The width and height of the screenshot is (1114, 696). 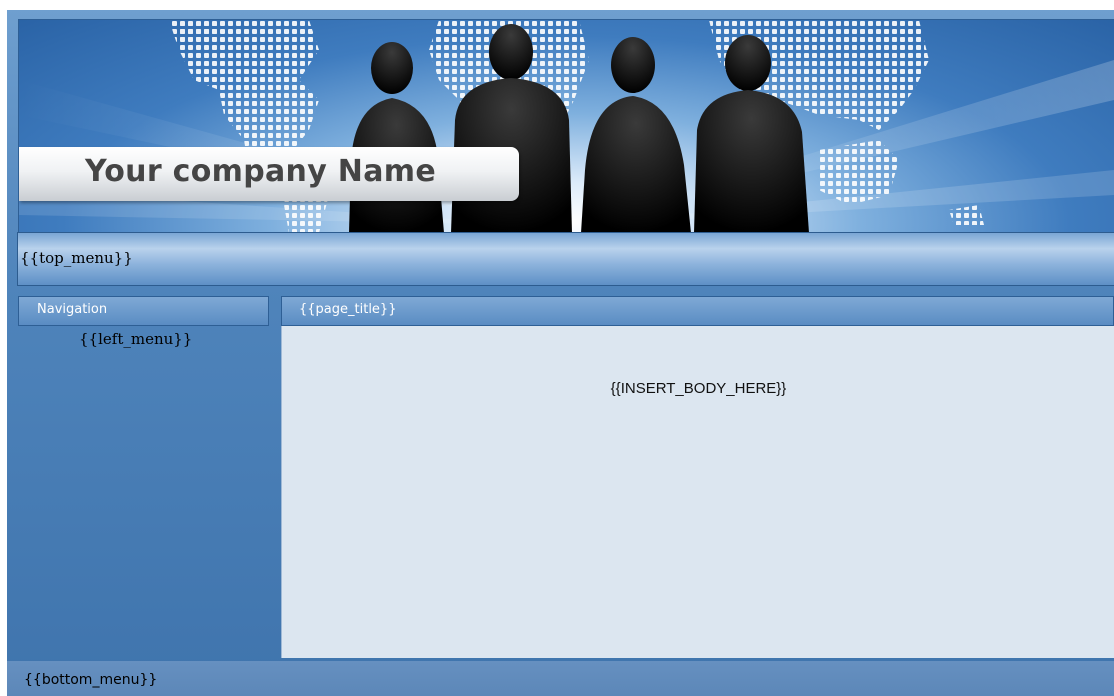 I want to click on left-menu-placeholder: {{left_menu}}, so click(x=136, y=339).